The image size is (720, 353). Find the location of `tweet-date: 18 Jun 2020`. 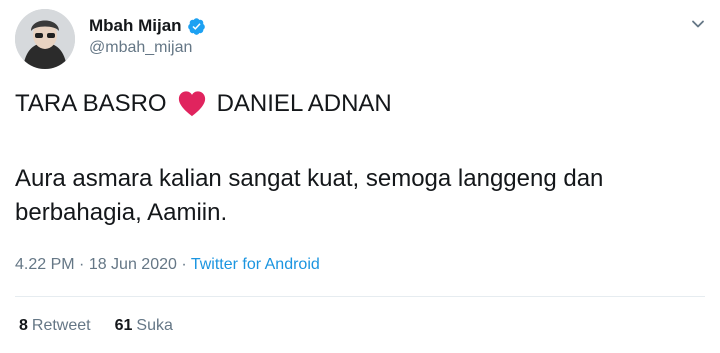

tweet-date: 18 Jun 2020 is located at coordinates (133, 264).